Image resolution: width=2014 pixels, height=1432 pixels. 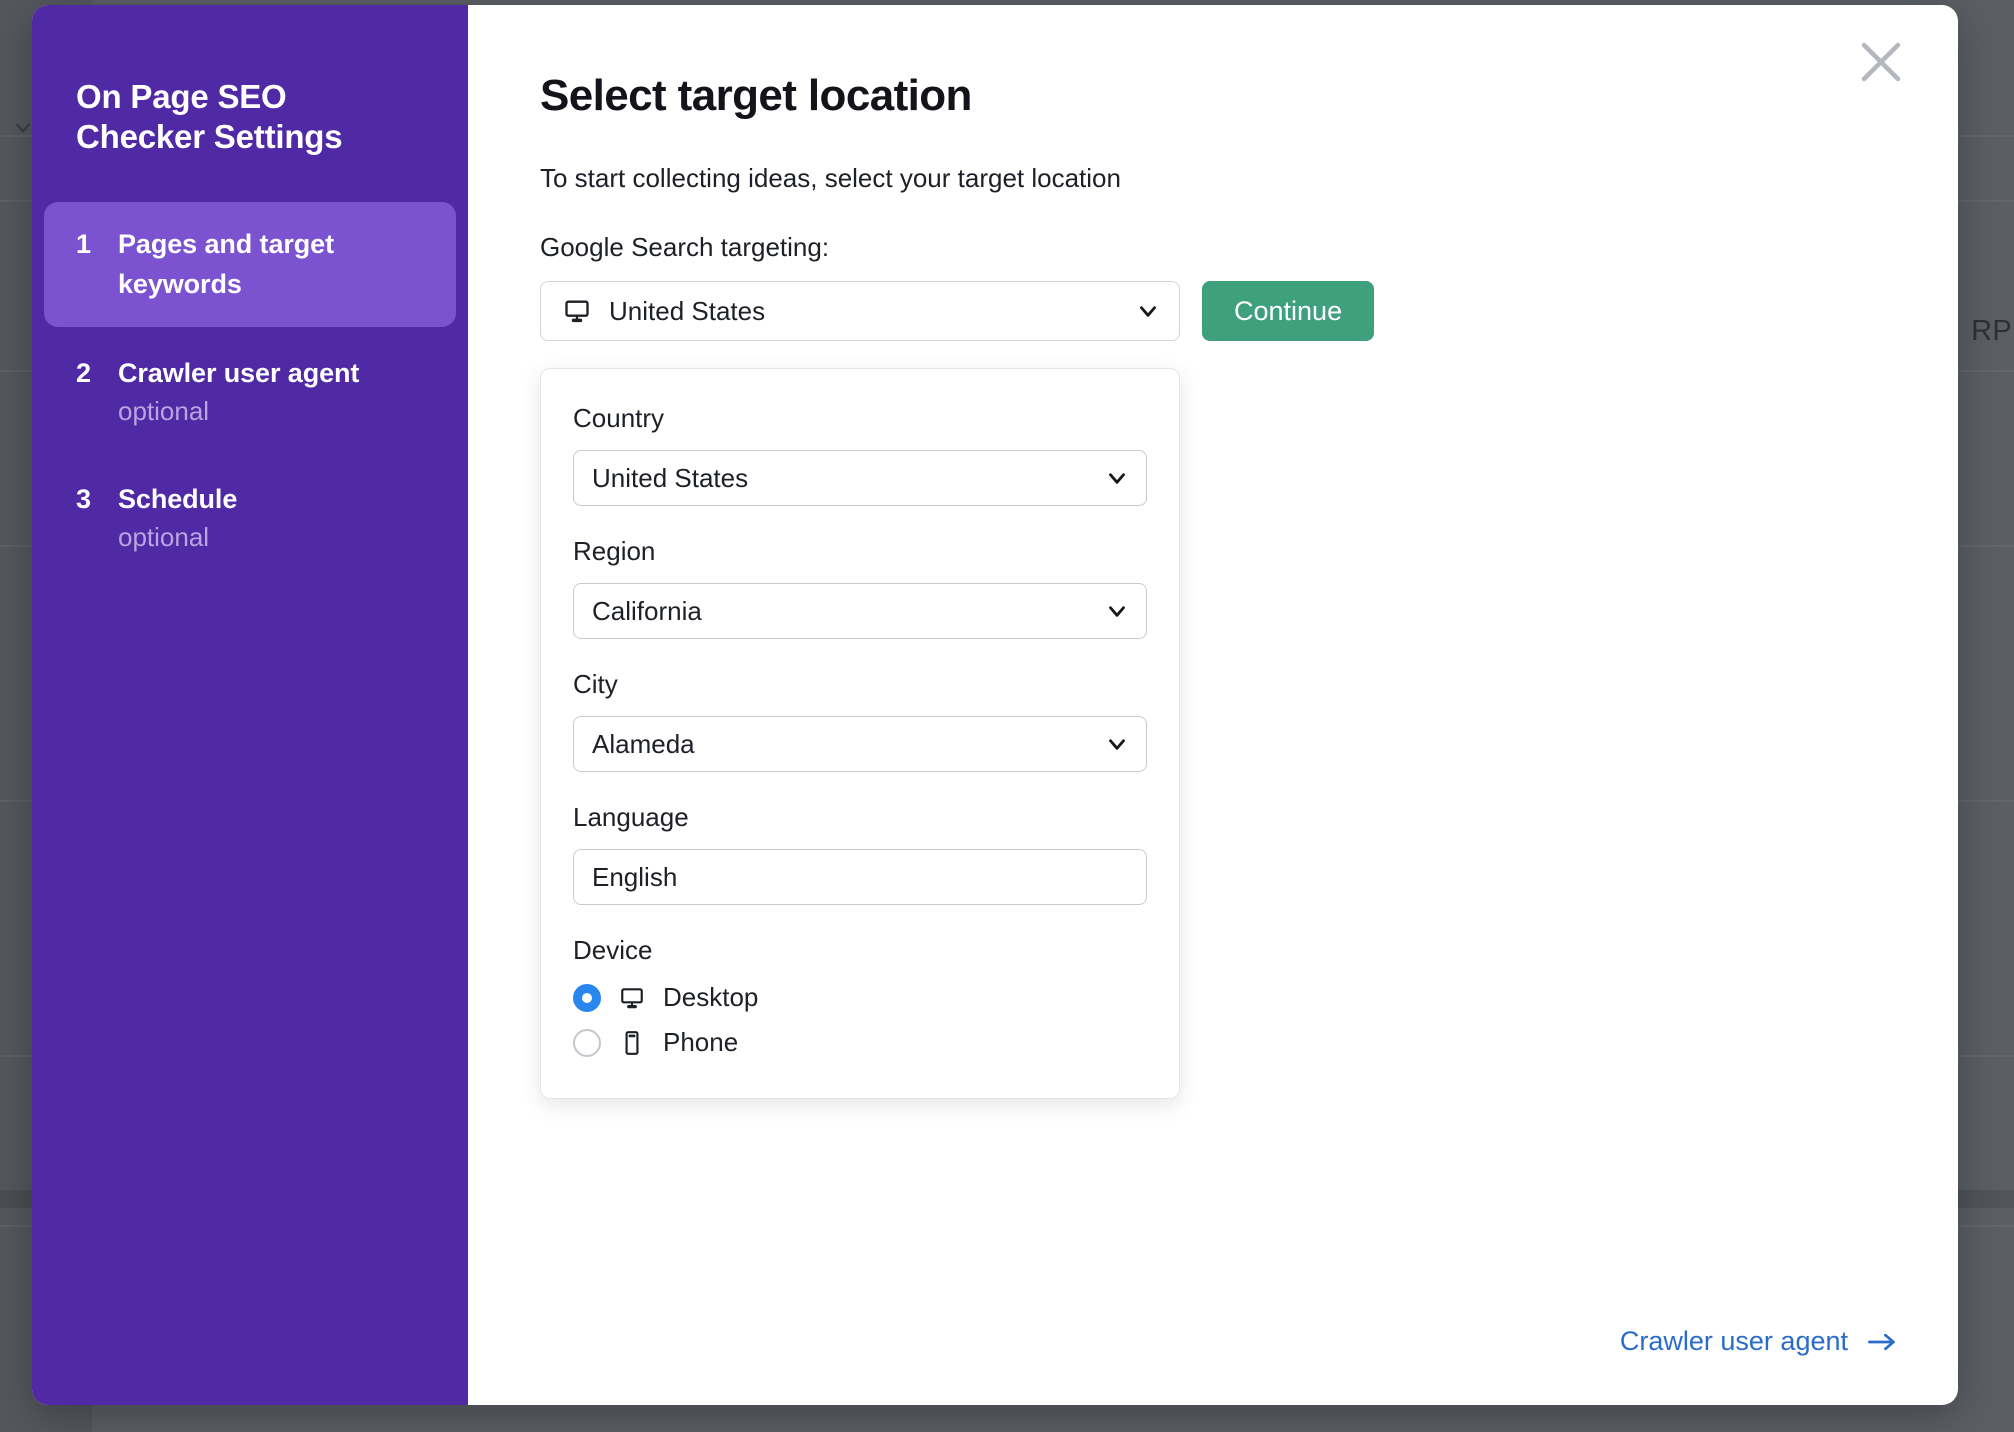 What do you see at coordinates (250, 518) in the screenshot?
I see `sidebar-item-schedule: 3 Schedule optional` at bounding box center [250, 518].